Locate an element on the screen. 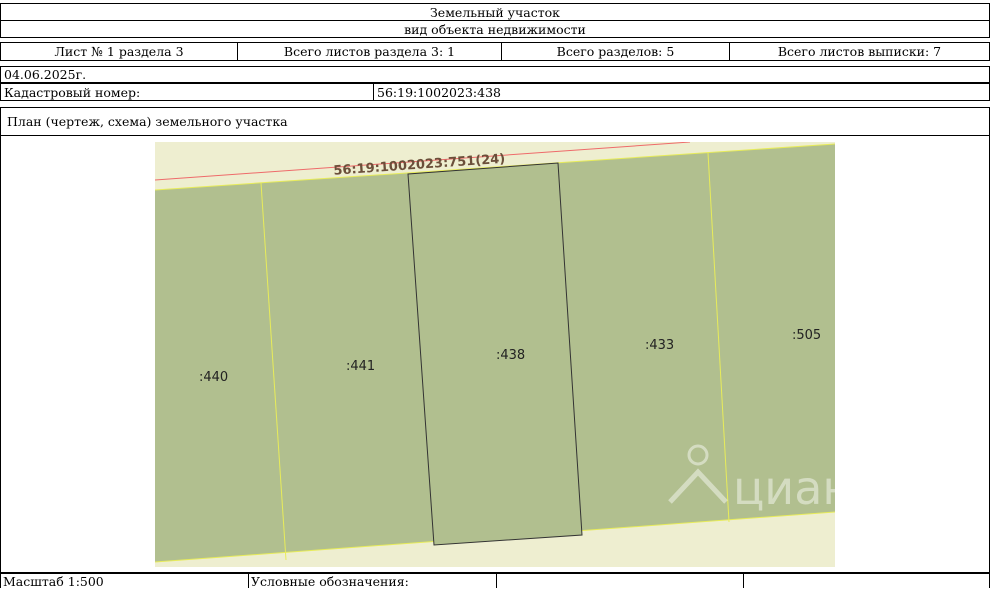 The height and width of the screenshot is (589, 990). subject-parcel-outline is located at coordinates (495, 354).